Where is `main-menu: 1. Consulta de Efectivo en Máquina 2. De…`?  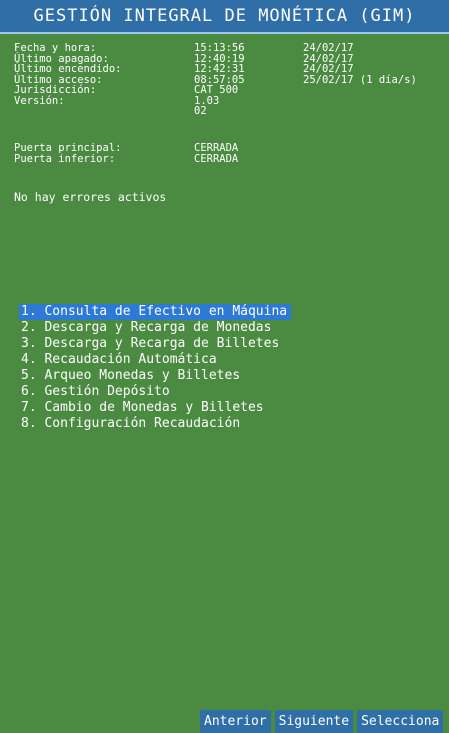 main-menu: 1. Consulta de Efectivo en Máquina 2. De… is located at coordinates (155, 368).